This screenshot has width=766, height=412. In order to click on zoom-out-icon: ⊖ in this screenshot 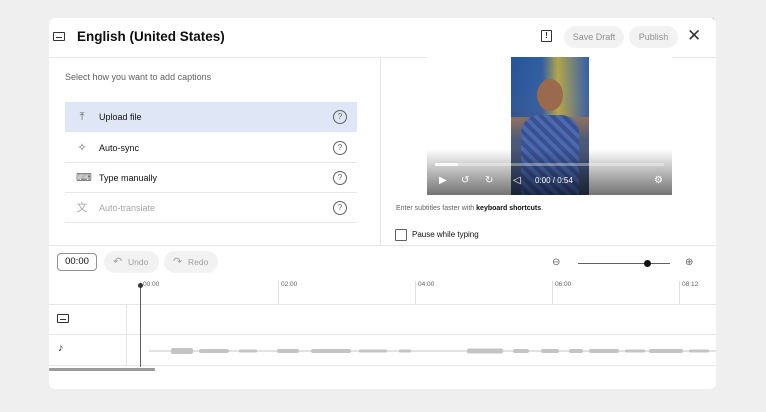, I will do `click(556, 262)`.